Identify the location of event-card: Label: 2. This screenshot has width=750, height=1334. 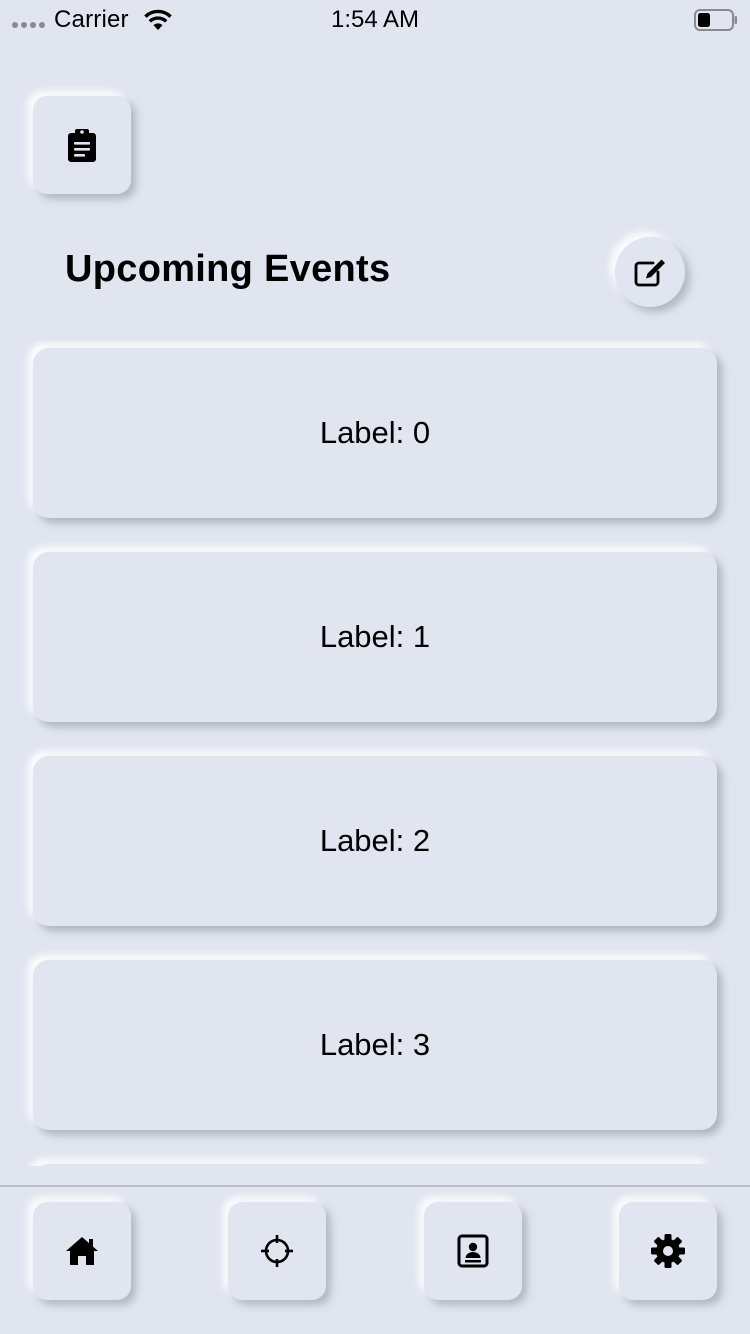
(375, 841).